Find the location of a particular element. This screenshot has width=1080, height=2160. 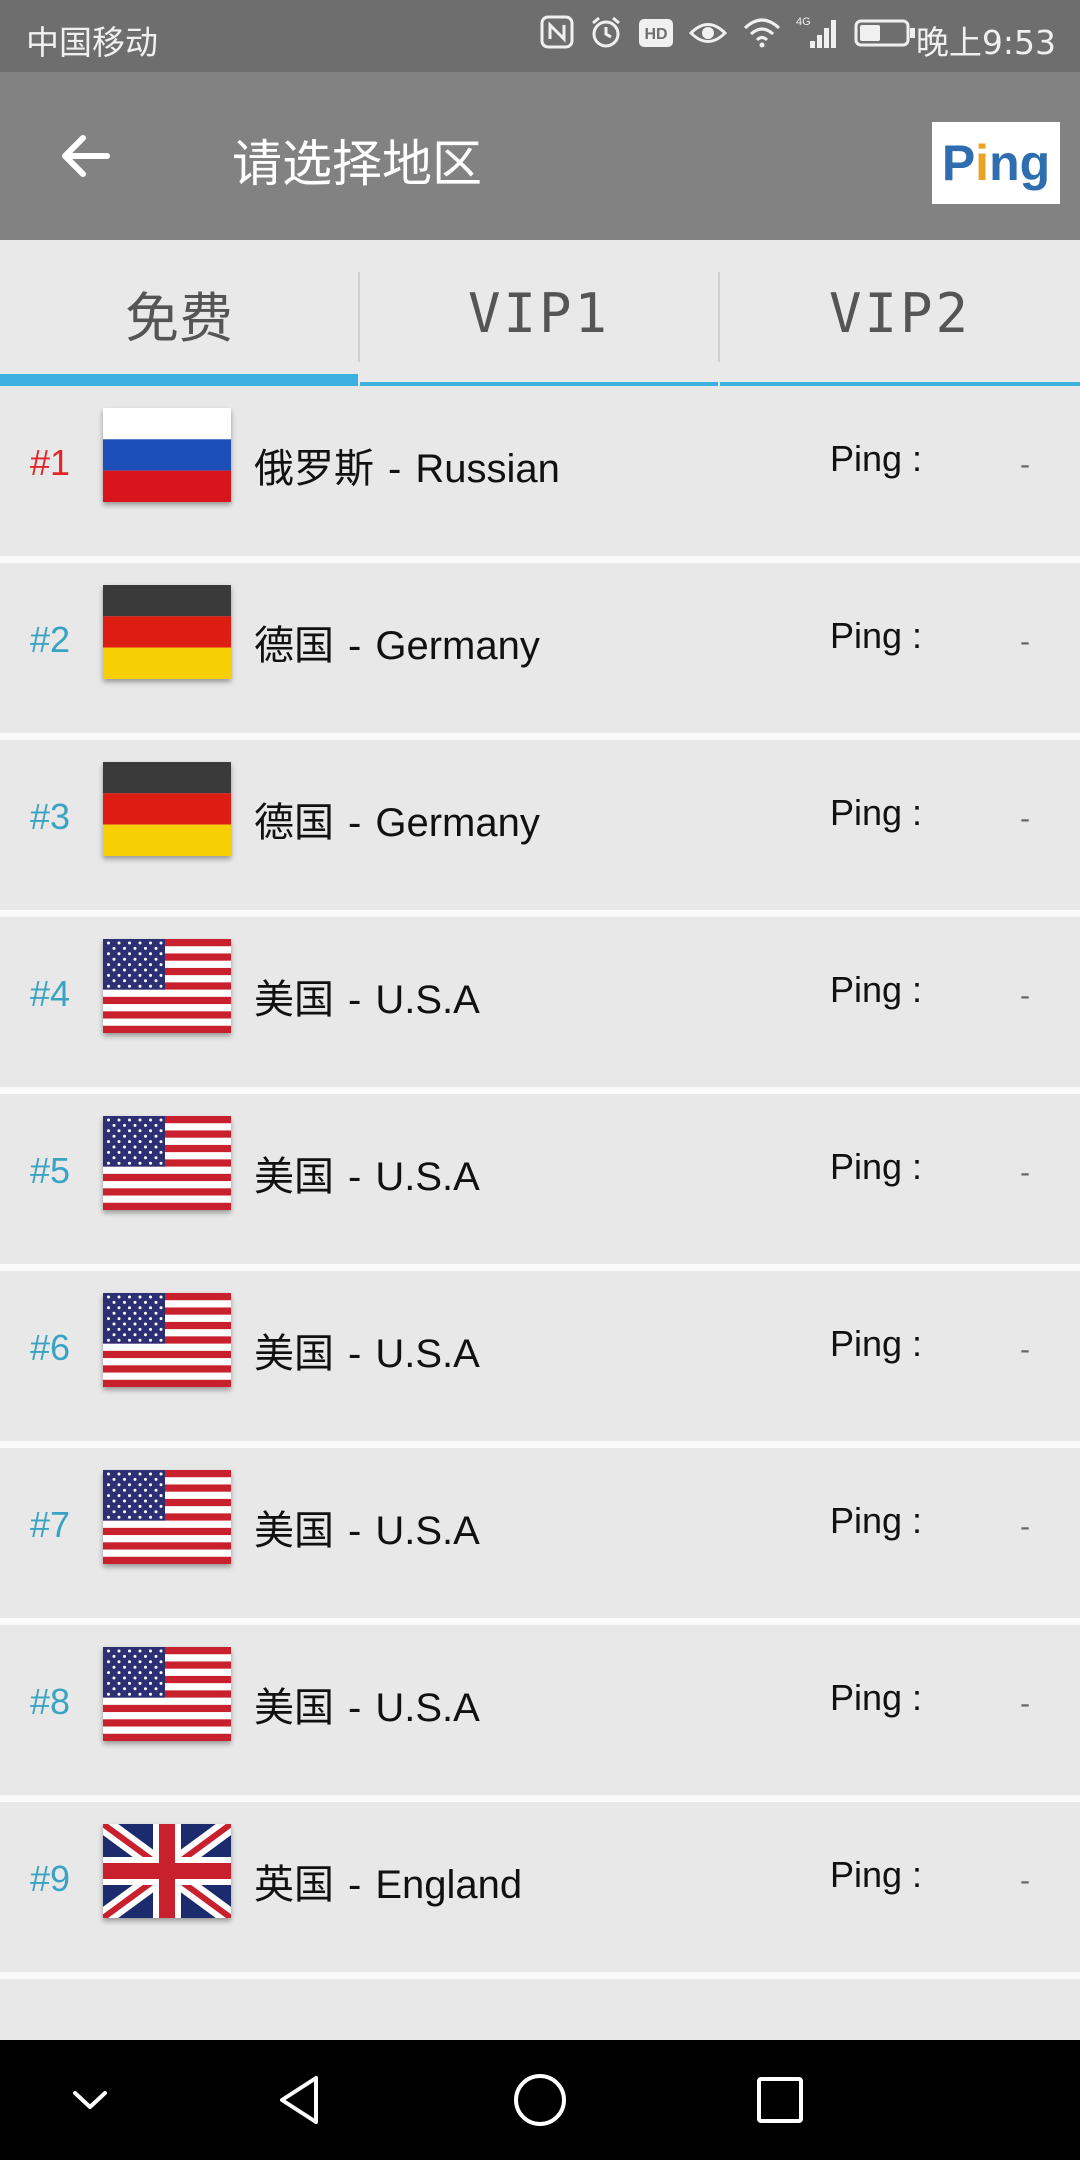

home-circle-icon is located at coordinates (540, 2100).